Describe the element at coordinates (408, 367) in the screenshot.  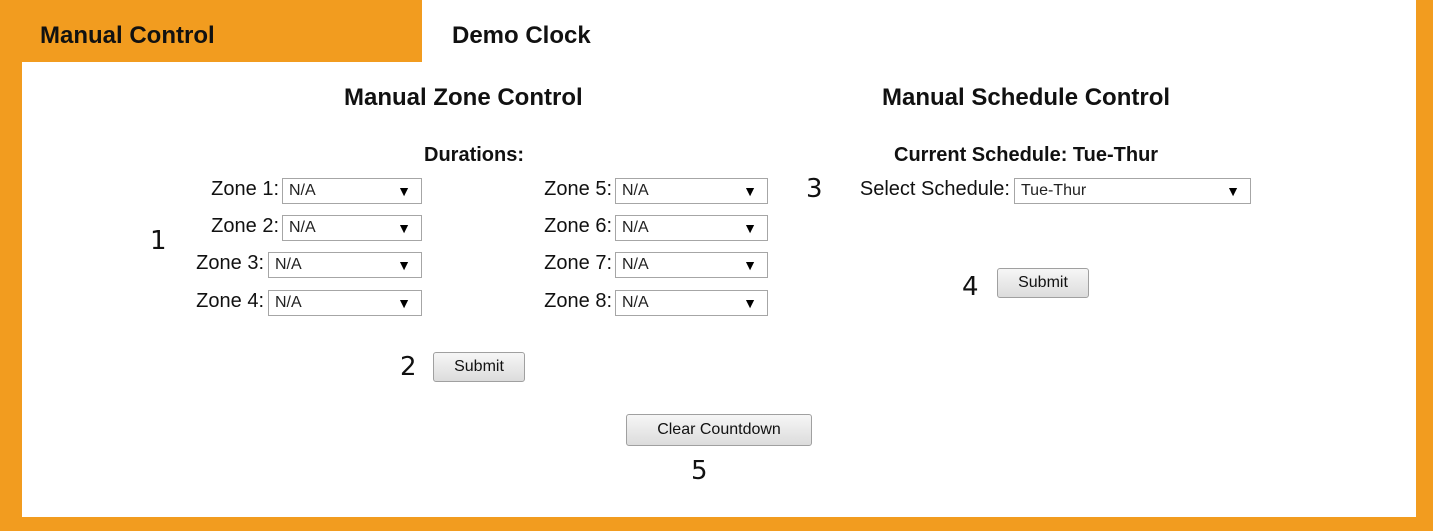
I see `marker-2: 2` at that location.